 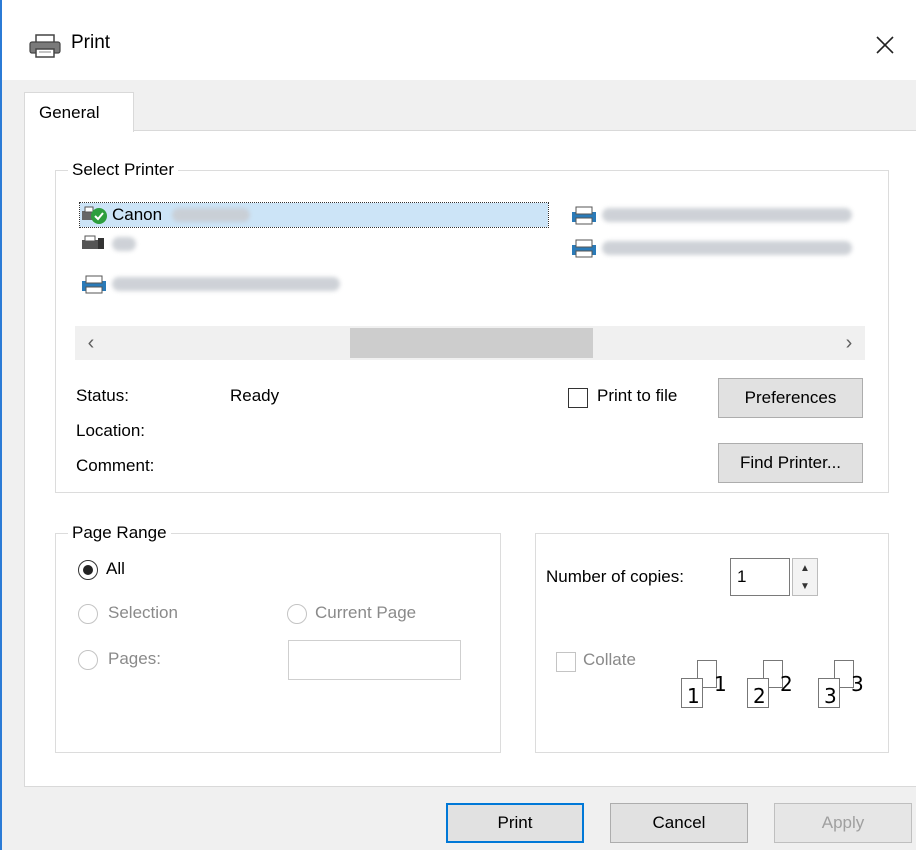 I want to click on printer-item-pdf, so click(x=230, y=284).